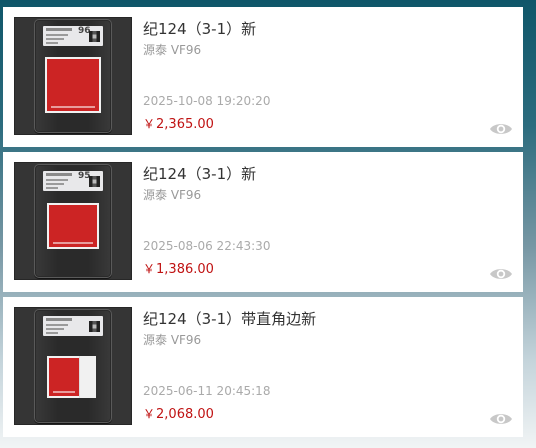  Describe the element at coordinates (207, 391) in the screenshot. I see `record-date: 2025-06-11 20:45:18` at that location.